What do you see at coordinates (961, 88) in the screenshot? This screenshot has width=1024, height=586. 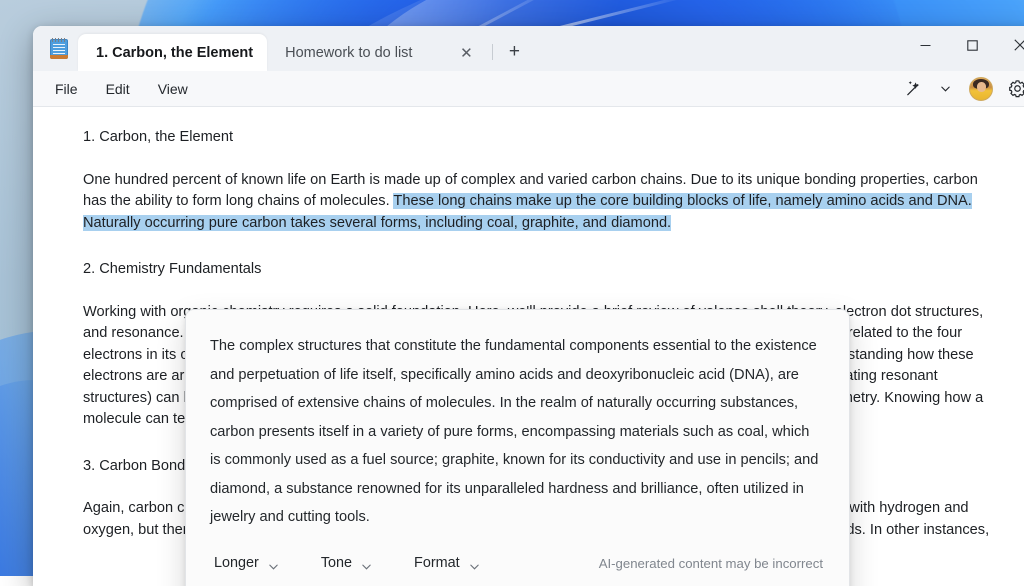 I see `menu-bar-right-actions` at bounding box center [961, 88].